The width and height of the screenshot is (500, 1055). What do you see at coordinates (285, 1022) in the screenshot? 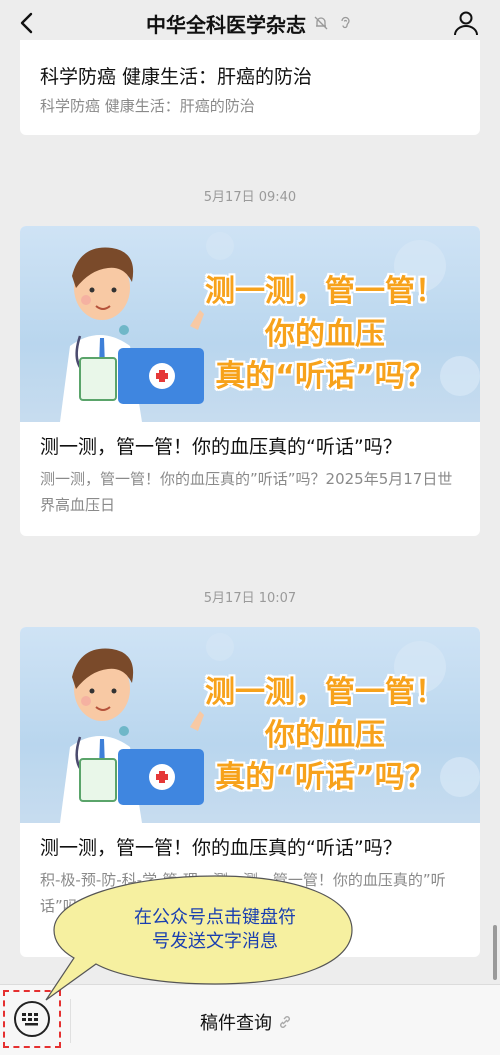
I see `link-icon` at bounding box center [285, 1022].